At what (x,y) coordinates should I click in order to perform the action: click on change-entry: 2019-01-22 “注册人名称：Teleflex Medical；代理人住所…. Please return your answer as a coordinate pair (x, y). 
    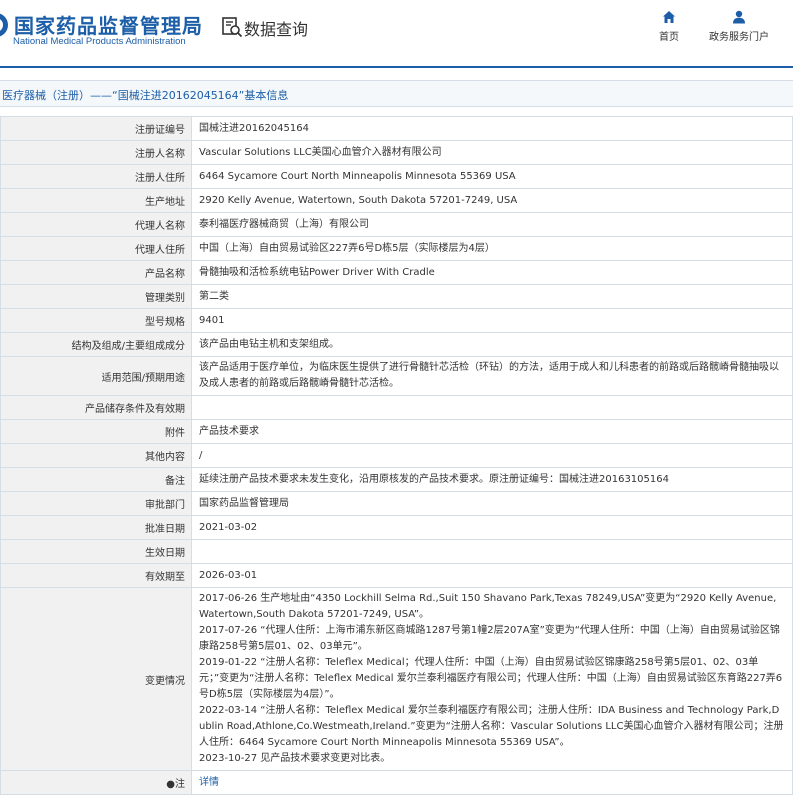
    Looking at the image, I should click on (491, 678).